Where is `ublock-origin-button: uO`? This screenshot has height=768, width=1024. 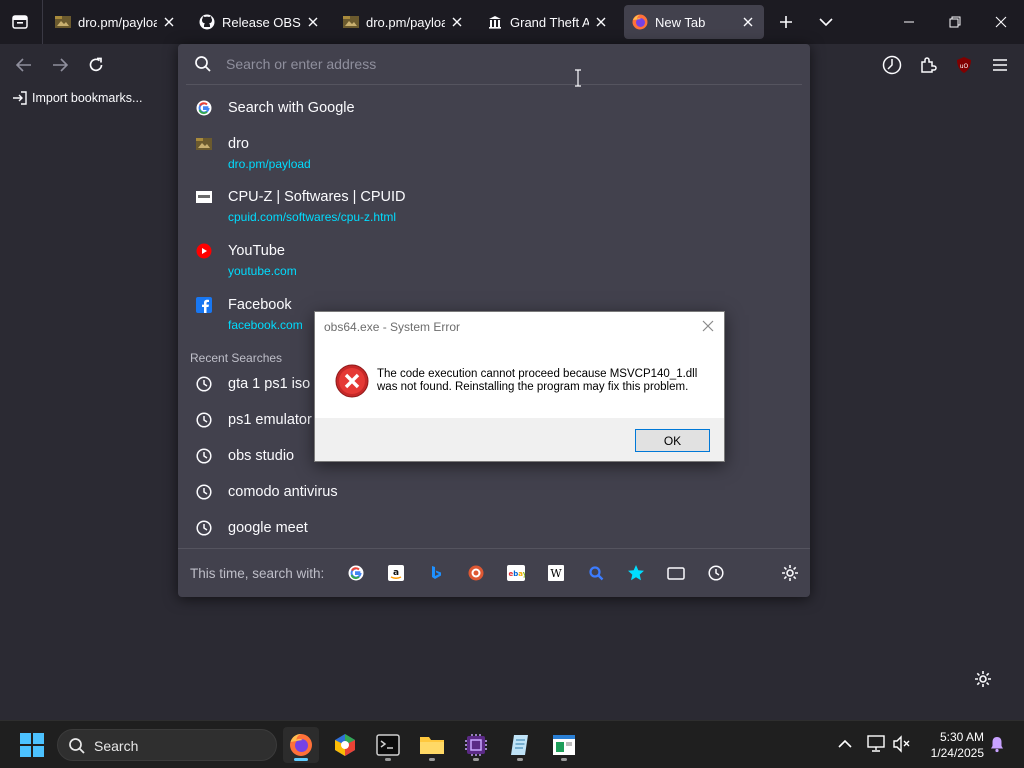
ublock-origin-button: uO is located at coordinates (964, 65).